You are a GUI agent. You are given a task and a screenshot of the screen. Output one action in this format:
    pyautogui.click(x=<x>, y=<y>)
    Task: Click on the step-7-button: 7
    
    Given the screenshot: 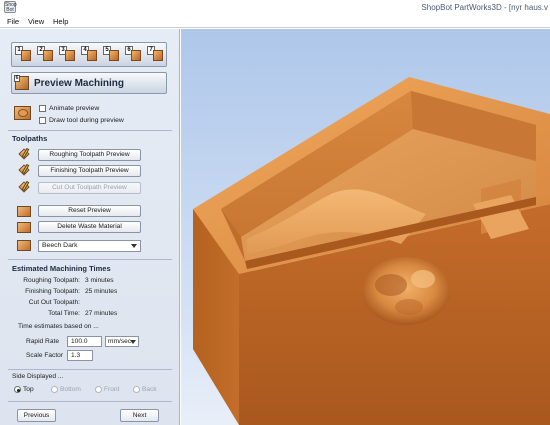 What is the action you would take?
    pyautogui.click(x=155, y=54)
    